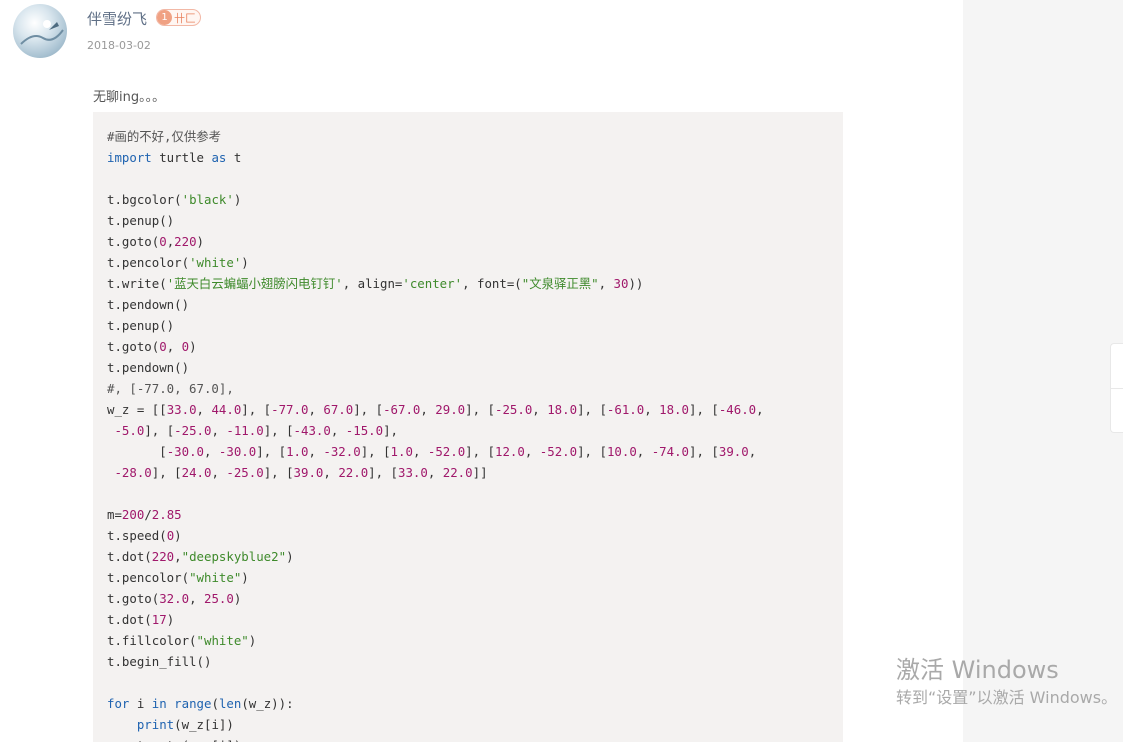  I want to click on code-line: for i in range(len(w_z)):, so click(475, 703).